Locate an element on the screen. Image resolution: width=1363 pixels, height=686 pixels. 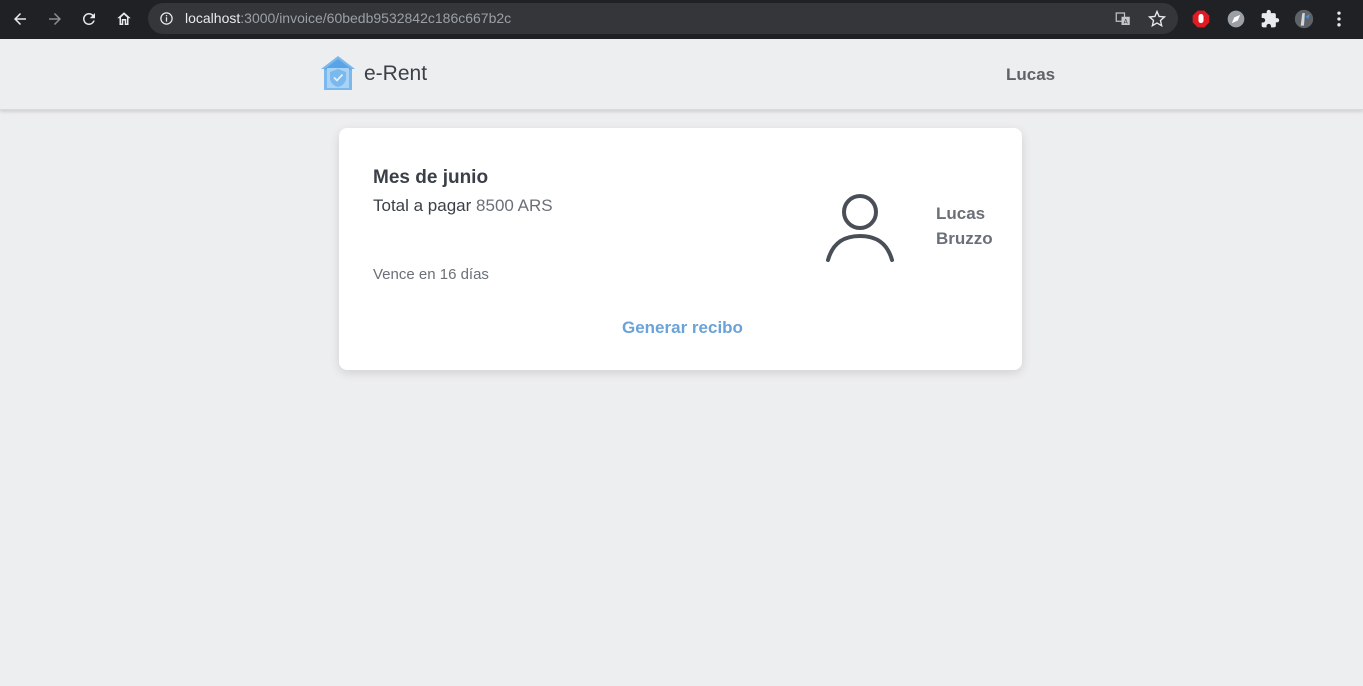
house-shield-logo is located at coordinates (338, 73).